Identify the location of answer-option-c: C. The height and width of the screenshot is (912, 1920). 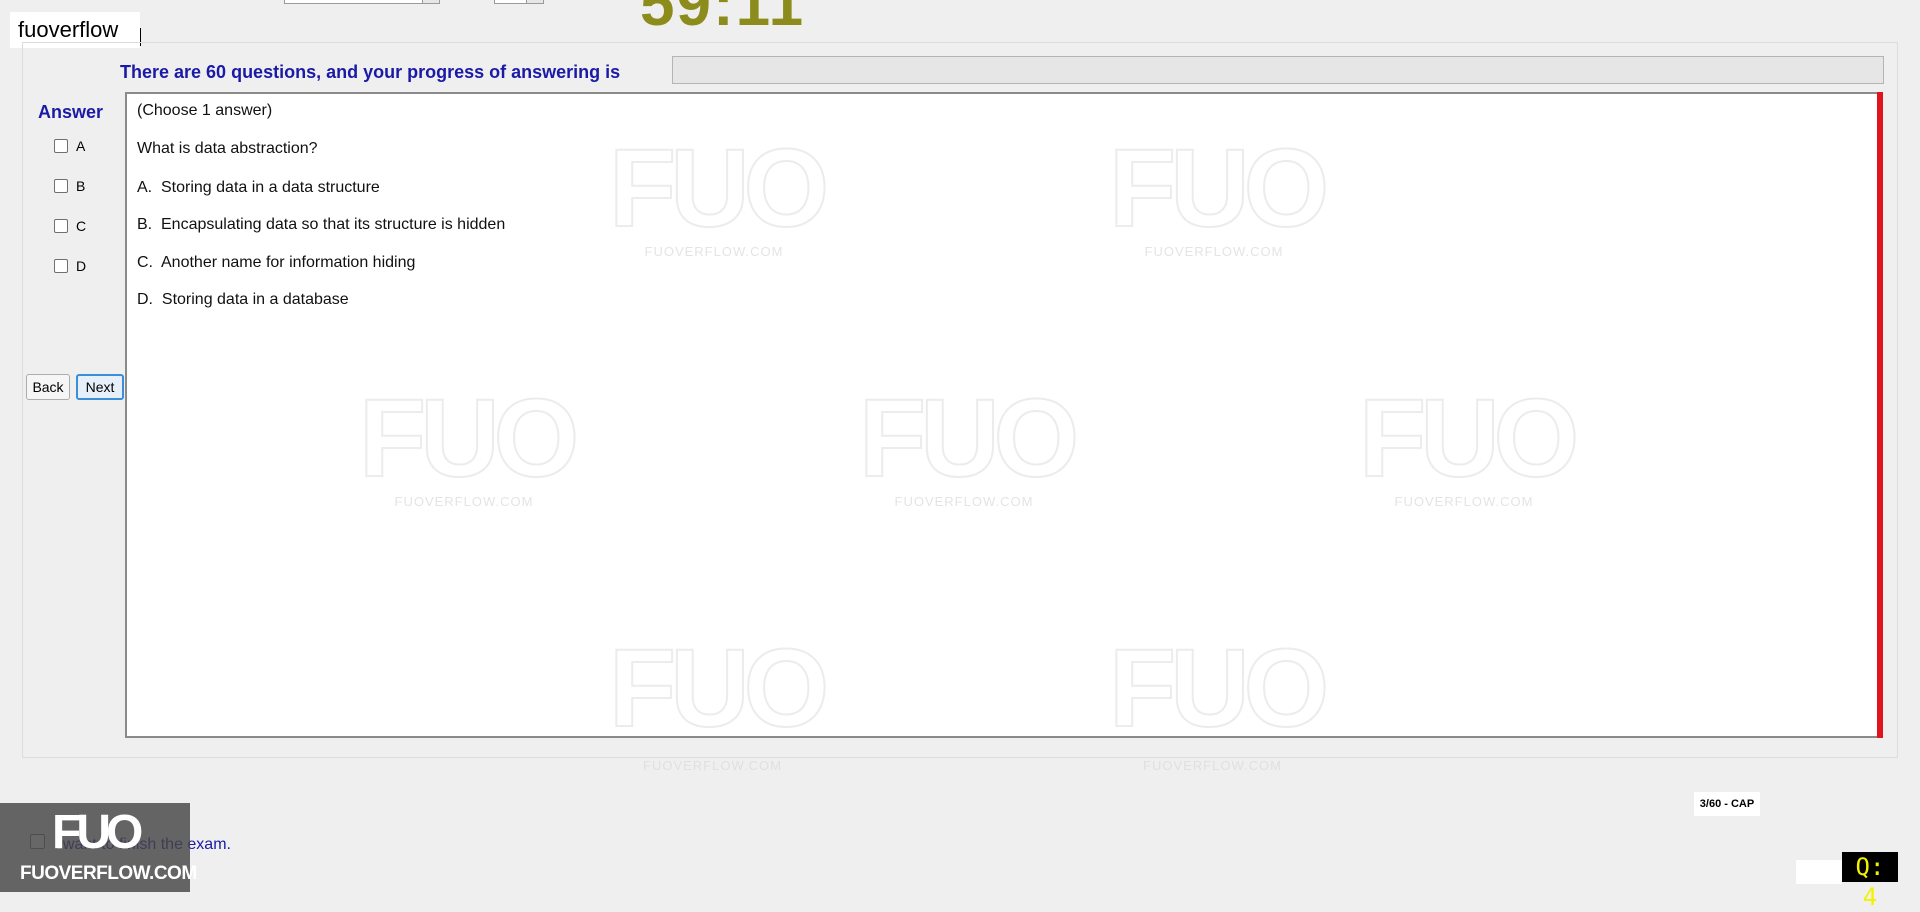
(70, 226).